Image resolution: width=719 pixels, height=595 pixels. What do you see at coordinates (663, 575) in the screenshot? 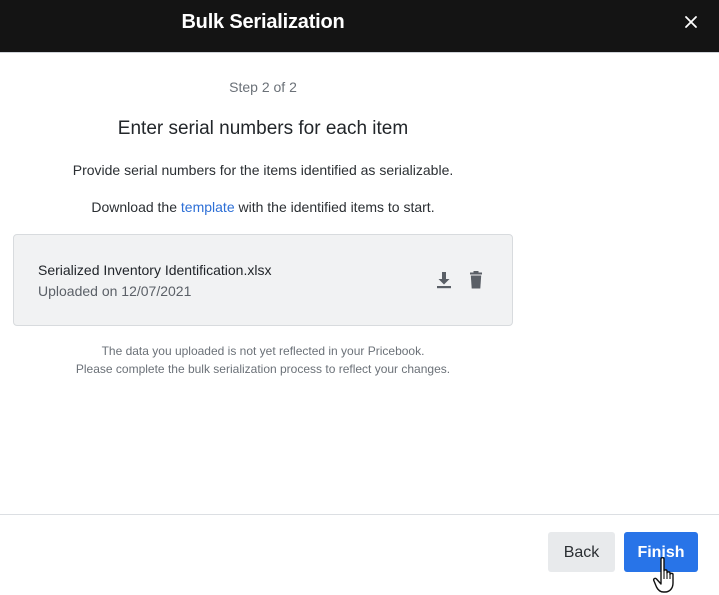
I see `hand-pointer-cursor-icon` at bounding box center [663, 575].